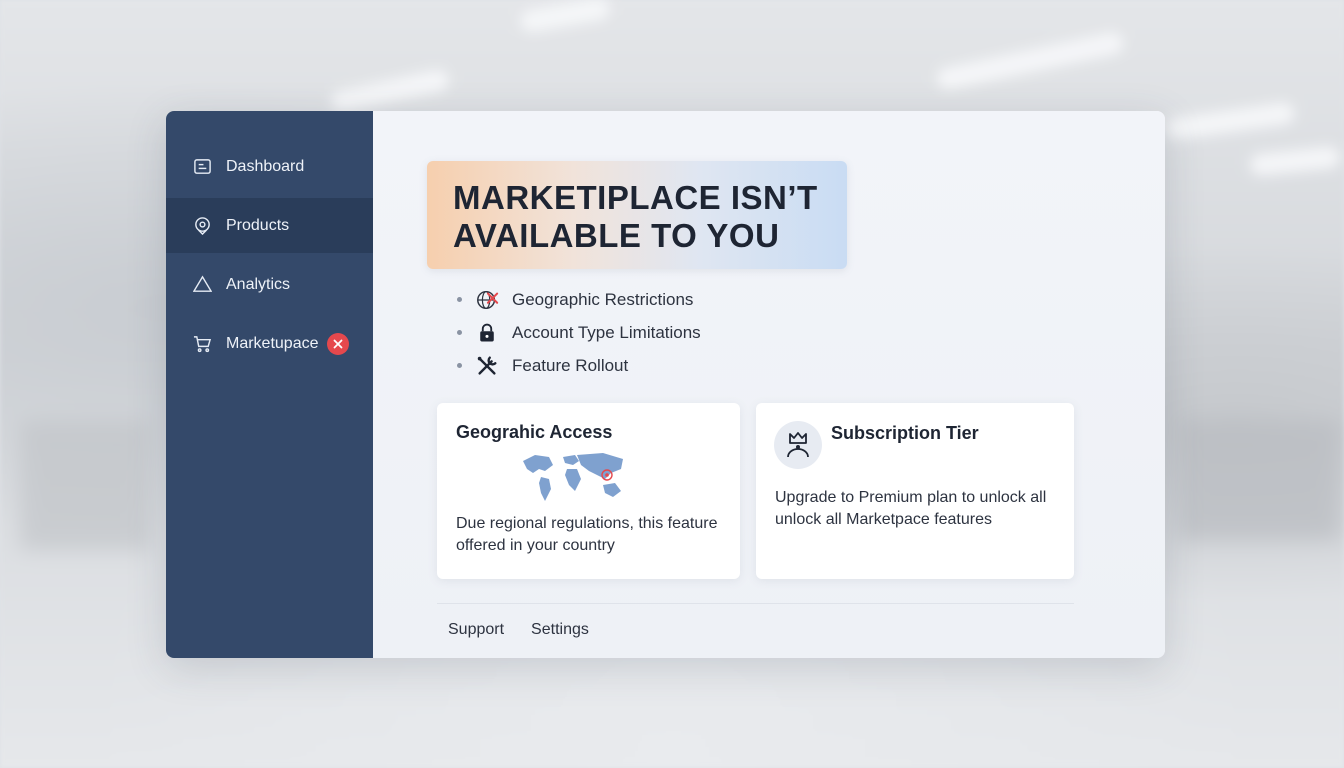  I want to click on list-item: Account Type Limitations, so click(579, 332).